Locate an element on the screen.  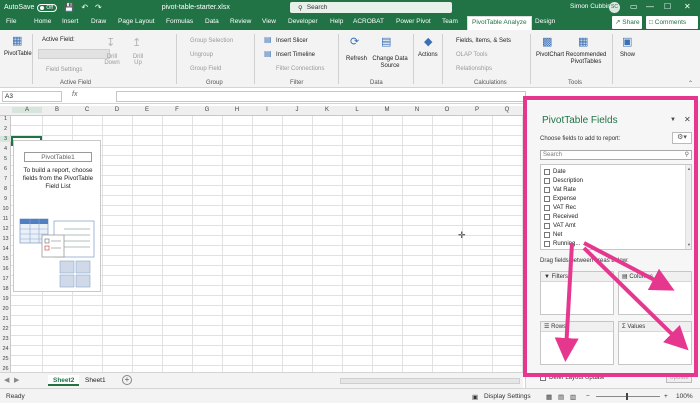
field-item-date: Date is located at coordinates (555, 172).